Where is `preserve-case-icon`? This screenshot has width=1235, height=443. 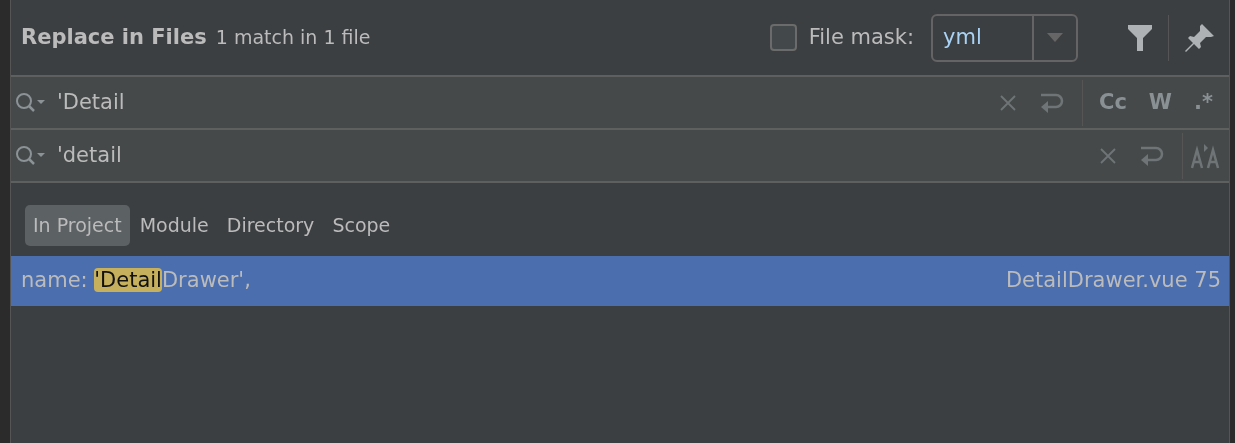 preserve-case-icon is located at coordinates (1206, 155).